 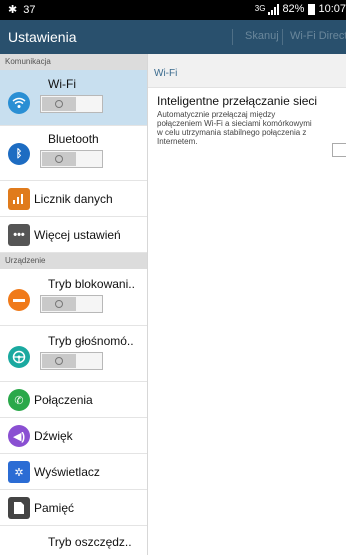 What do you see at coordinates (293, 9) in the screenshot?
I see `battery-percent: 82%` at bounding box center [293, 9].